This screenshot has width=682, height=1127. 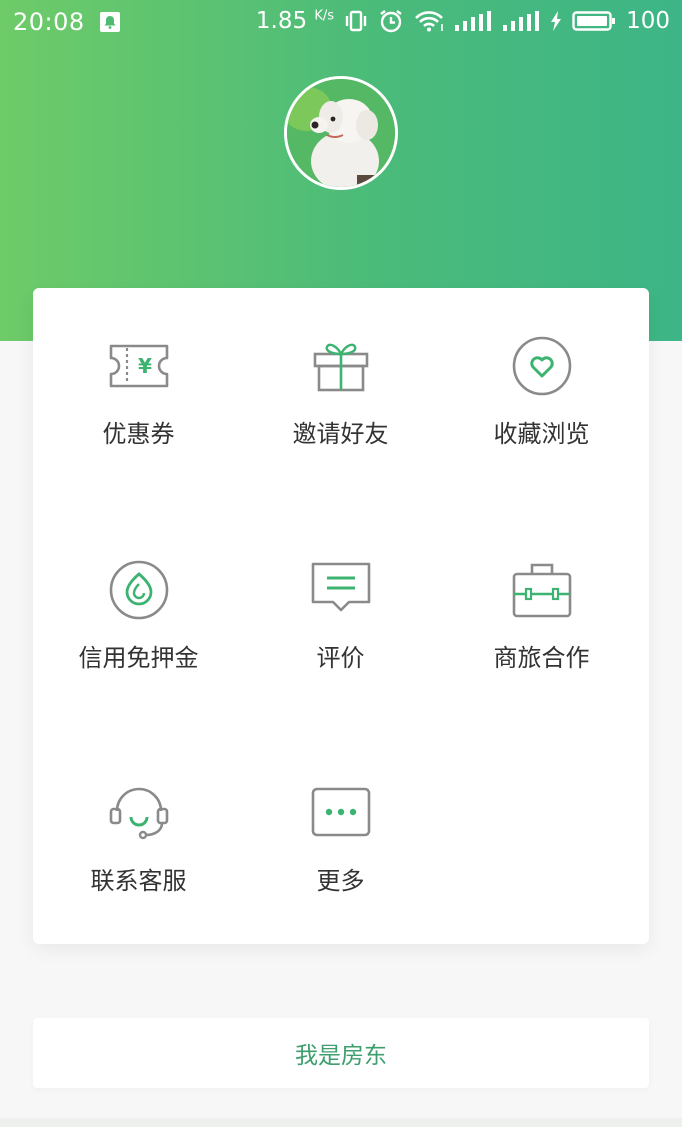 I want to click on alarm-icon, so click(x=391, y=21).